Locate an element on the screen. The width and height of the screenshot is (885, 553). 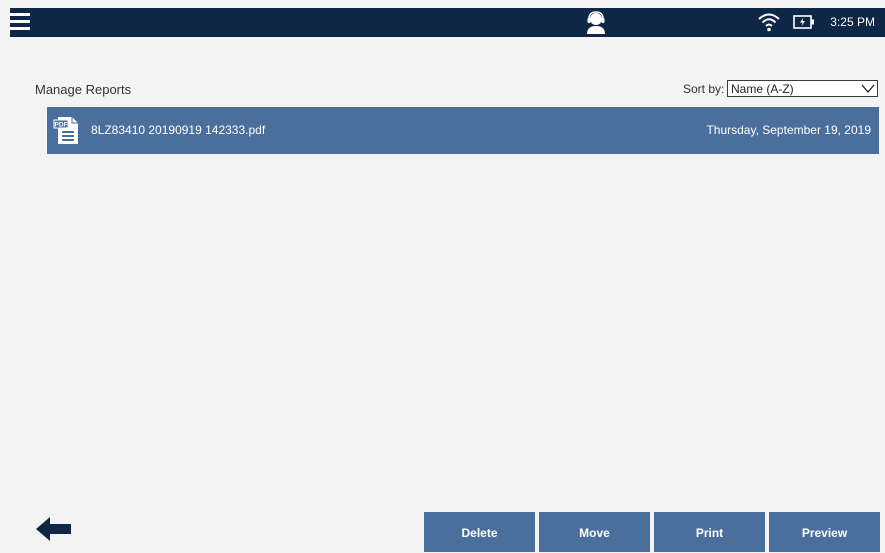
sort-label: Sort by: is located at coordinates (704, 89).